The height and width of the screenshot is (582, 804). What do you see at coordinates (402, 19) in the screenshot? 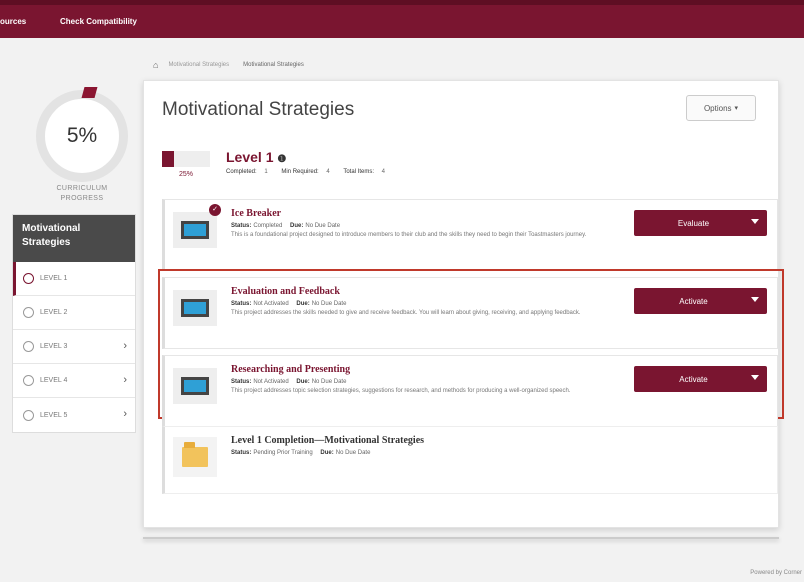
I see `top-nav-bar: ources Check Compatibility` at bounding box center [402, 19].